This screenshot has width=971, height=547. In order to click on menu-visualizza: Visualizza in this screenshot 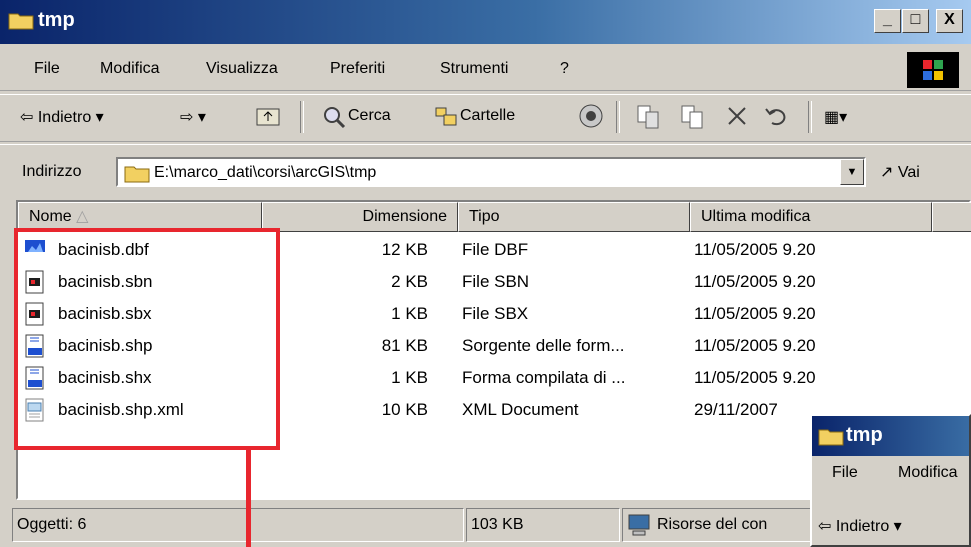, I will do `click(242, 69)`.